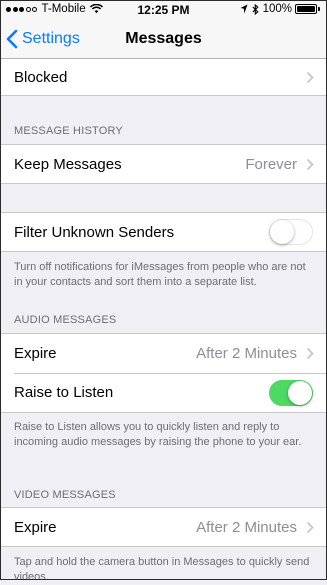 The height and width of the screenshot is (585, 327). I want to click on back-button: Settings, so click(43, 39).